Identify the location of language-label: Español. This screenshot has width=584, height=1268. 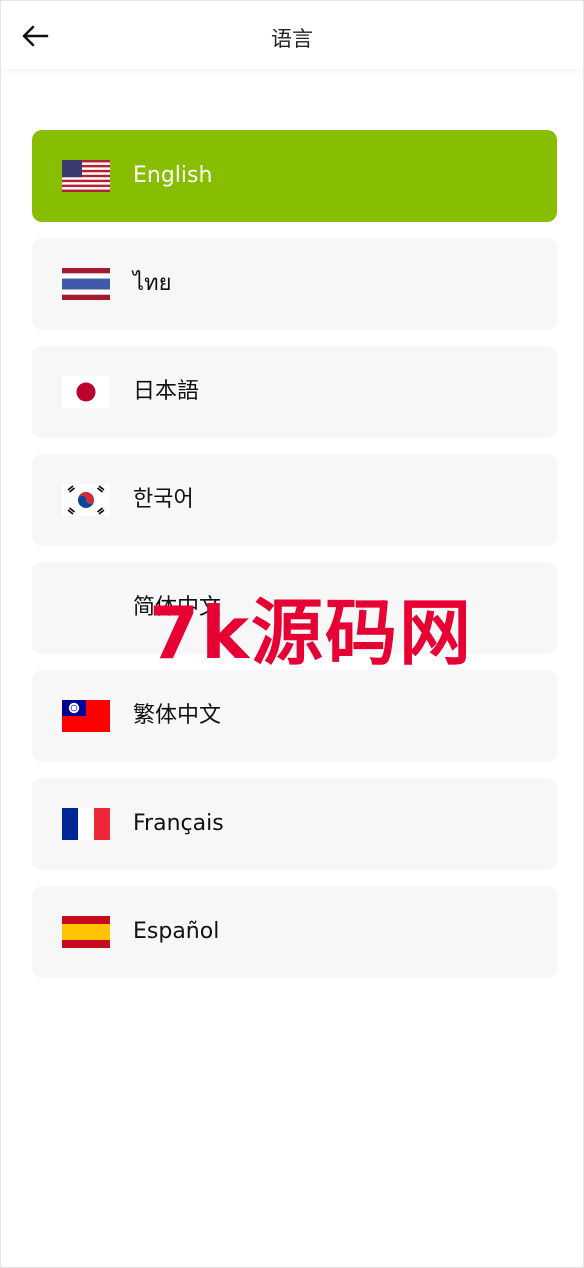
(176, 931).